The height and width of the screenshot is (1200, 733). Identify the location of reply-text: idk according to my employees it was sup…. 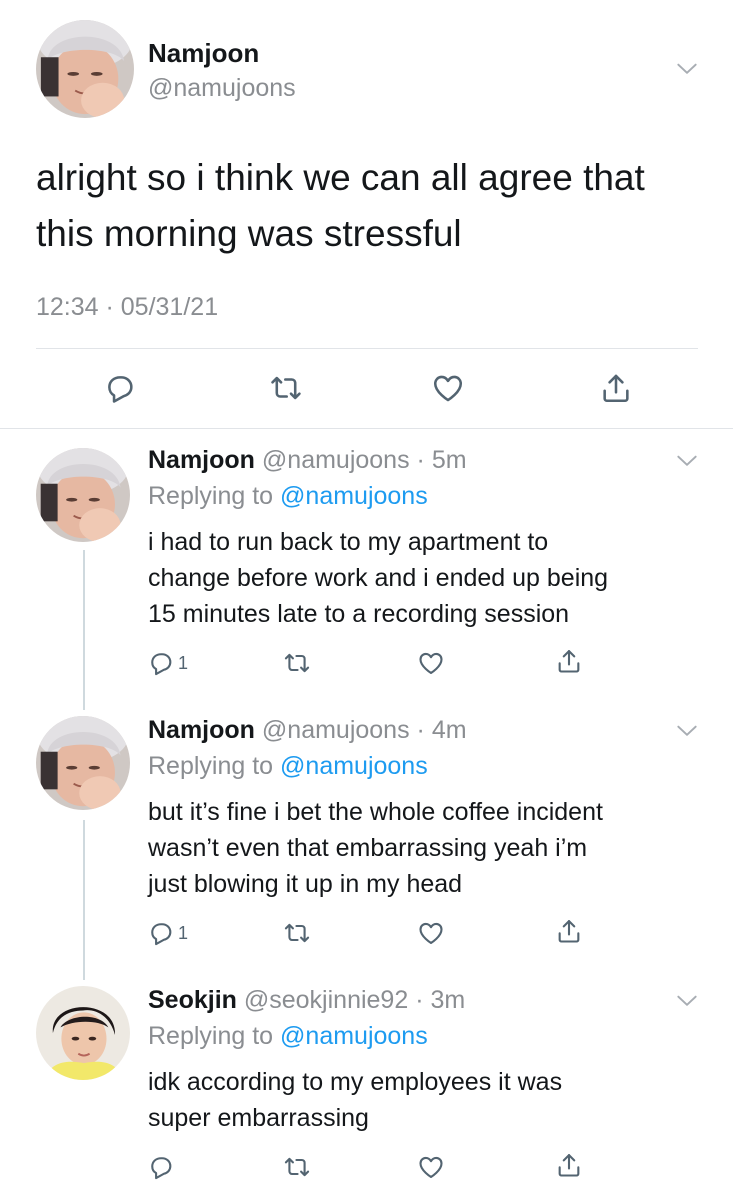
(355, 1100).